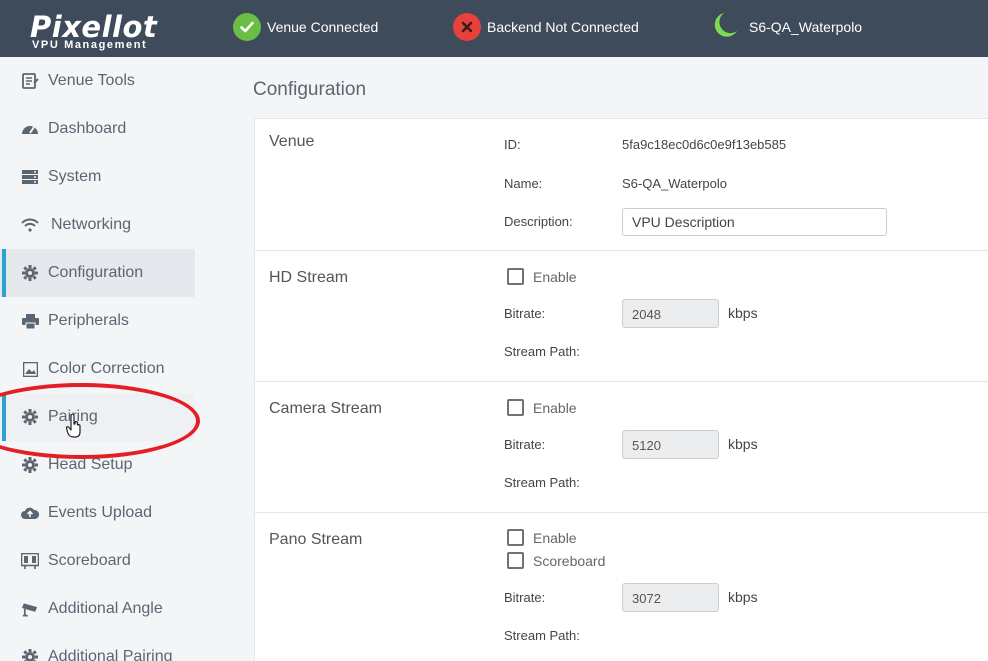 The image size is (988, 661). I want to click on camera-stream-enable-checkbox, so click(515, 407).